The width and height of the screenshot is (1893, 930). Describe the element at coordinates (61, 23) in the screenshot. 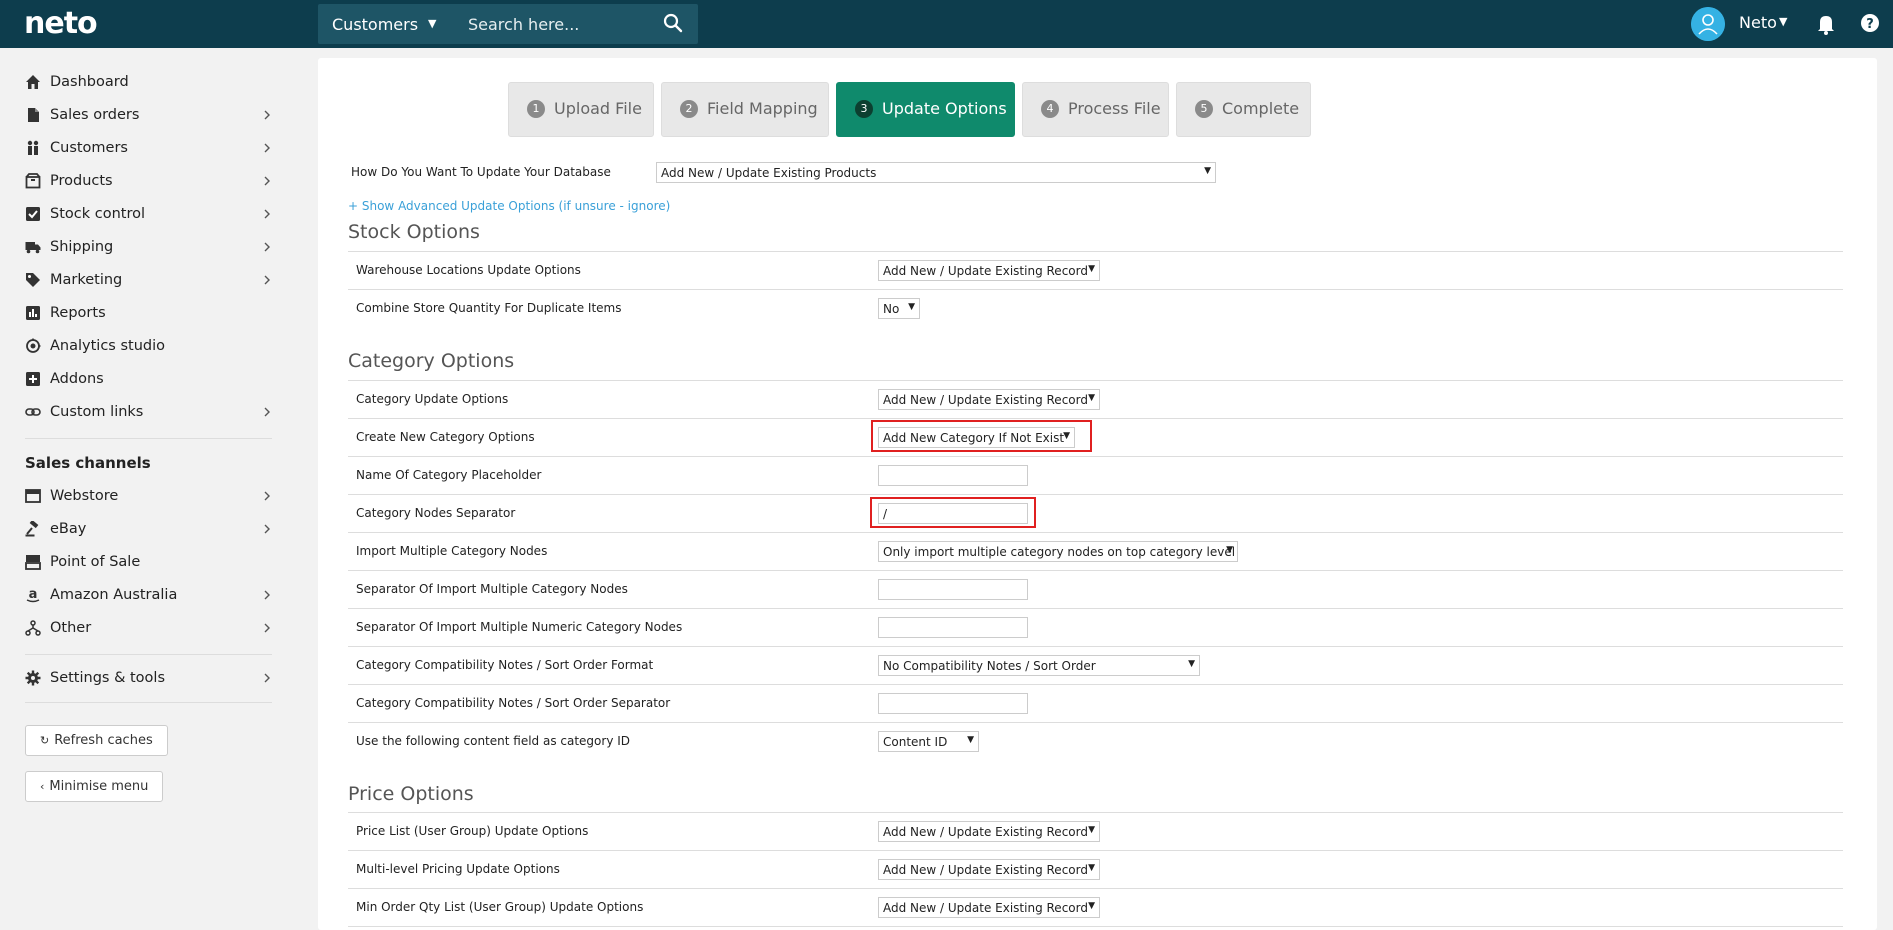

I see `neto-logo: neto` at that location.